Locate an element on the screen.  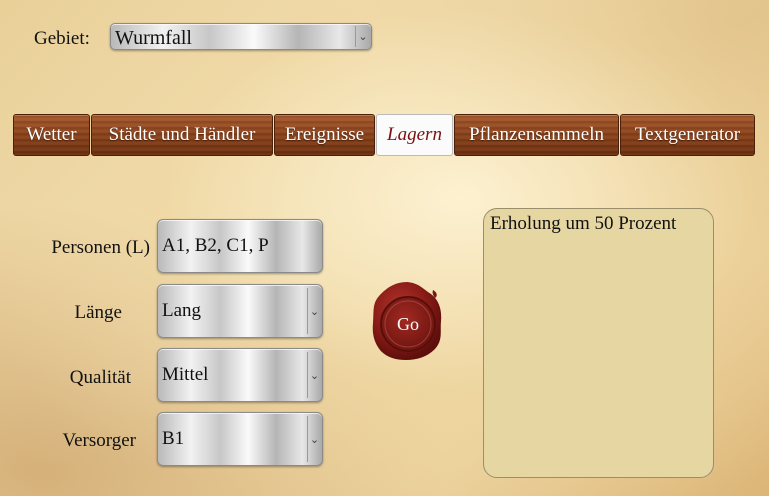
tab-pflanzensammeln: Pflanzensammeln is located at coordinates (536, 135).